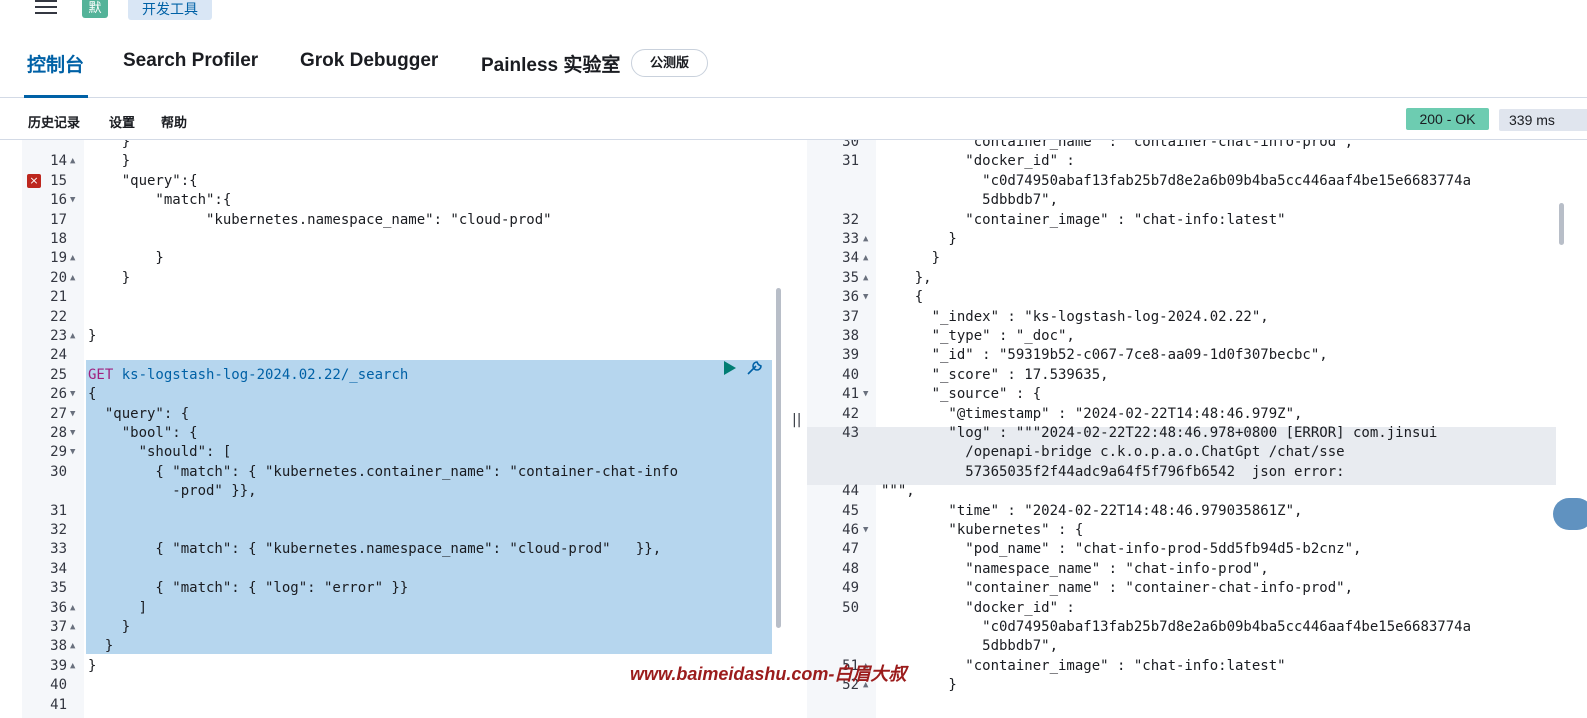 This screenshot has width=1587, height=718. What do you see at coordinates (143, 180) in the screenshot?
I see `code-line: "query":{` at bounding box center [143, 180].